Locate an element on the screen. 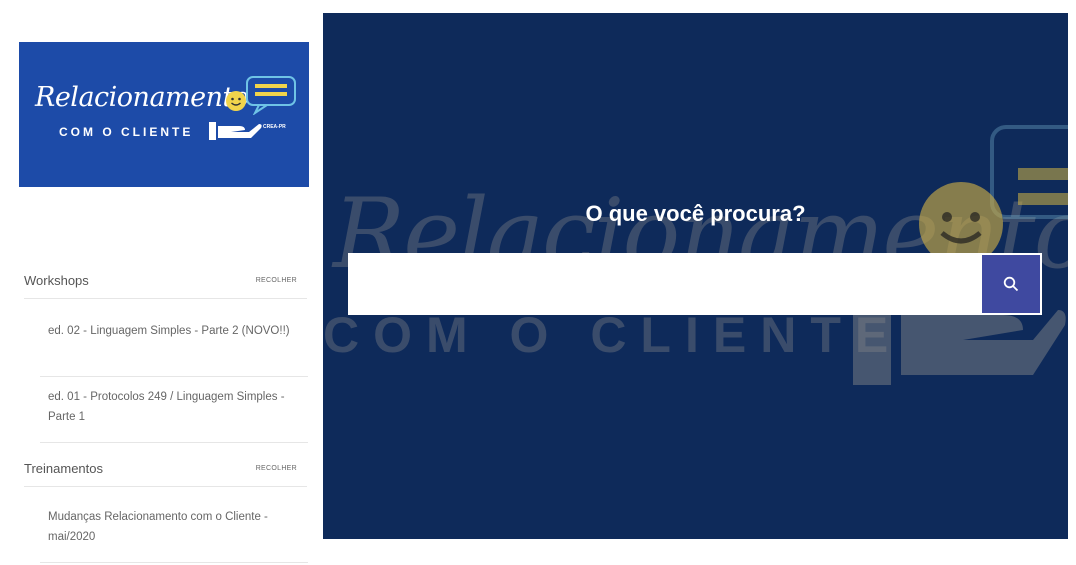  brand-logo: Relacionamento COM O CLIENTE CREA-PR is located at coordinates (164, 114).